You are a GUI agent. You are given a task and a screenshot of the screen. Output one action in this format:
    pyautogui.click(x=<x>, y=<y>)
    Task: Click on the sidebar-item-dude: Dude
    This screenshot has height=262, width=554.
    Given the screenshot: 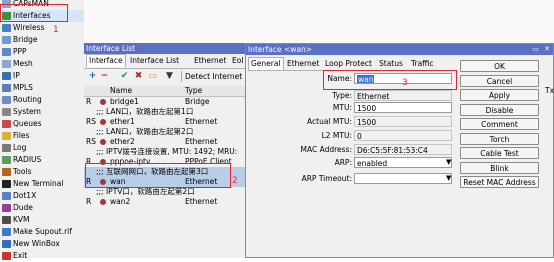 What is the action you would take?
    pyautogui.click(x=42, y=208)
    